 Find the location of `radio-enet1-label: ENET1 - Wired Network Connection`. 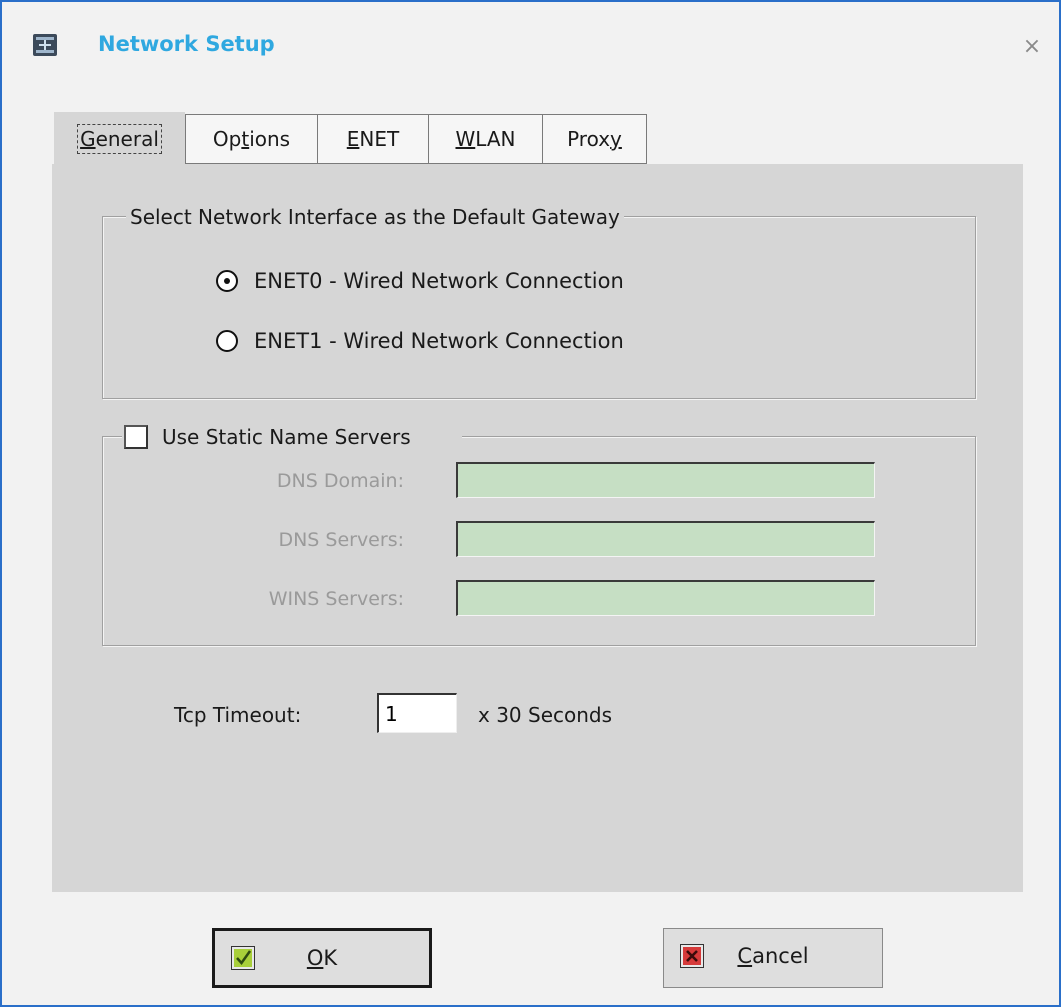

radio-enet1-label: ENET1 - Wired Network Connection is located at coordinates (439, 341).